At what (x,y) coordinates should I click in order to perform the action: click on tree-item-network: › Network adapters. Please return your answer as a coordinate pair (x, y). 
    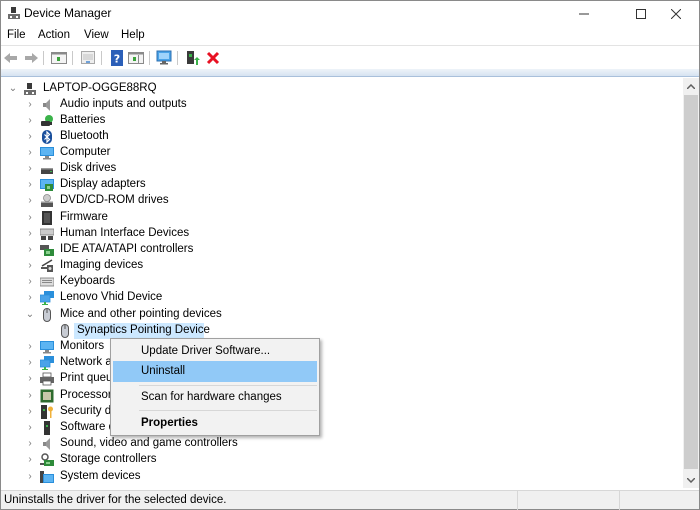
    Looking at the image, I should click on (332, 363).